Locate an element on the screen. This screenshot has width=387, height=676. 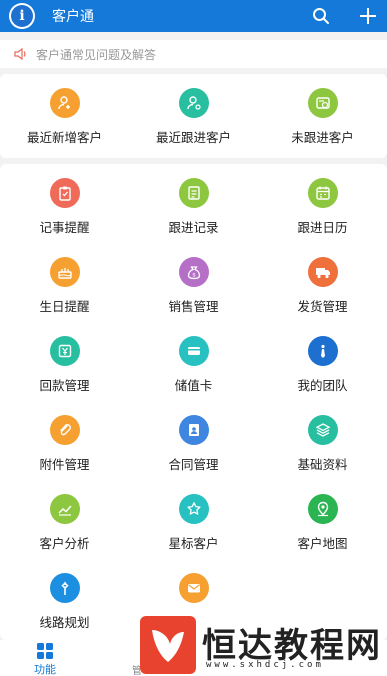
item-label: 跟进日历 is located at coordinates (322, 227).